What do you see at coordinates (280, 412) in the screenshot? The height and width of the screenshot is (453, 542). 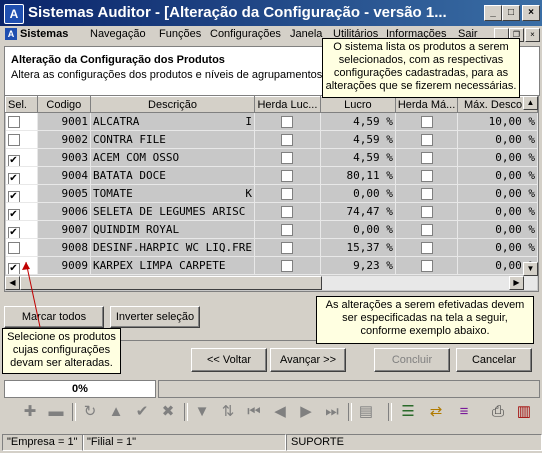 I see `previous-record-icon: ◀` at bounding box center [280, 412].